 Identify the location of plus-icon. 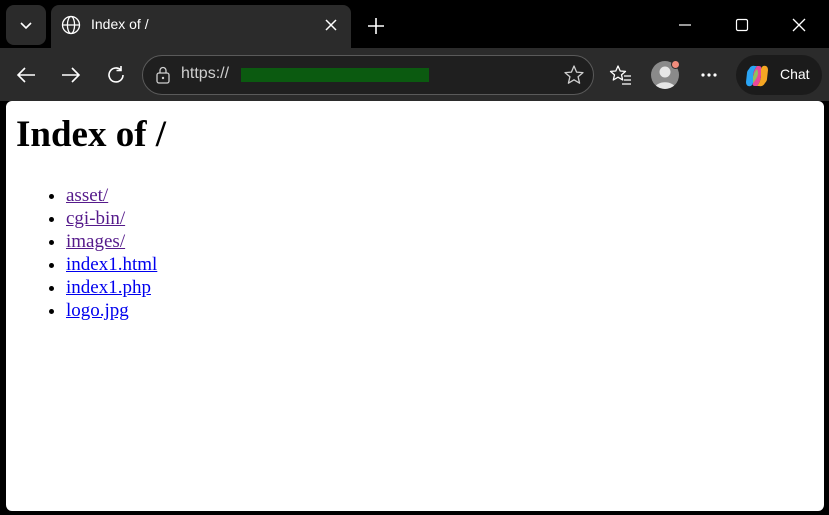
(376, 26).